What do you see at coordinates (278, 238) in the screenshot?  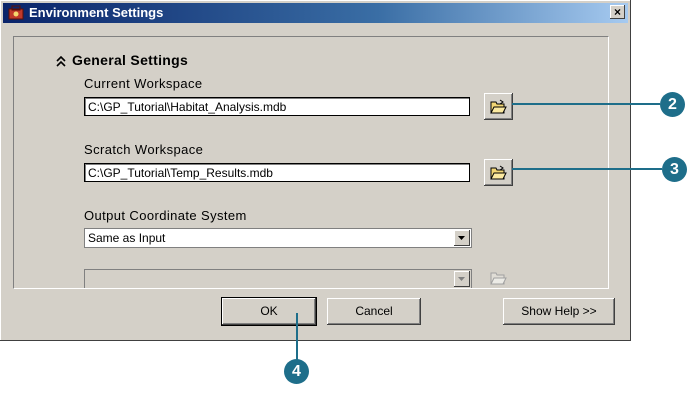 I see `output-coordinate-system-select: Same as Input` at bounding box center [278, 238].